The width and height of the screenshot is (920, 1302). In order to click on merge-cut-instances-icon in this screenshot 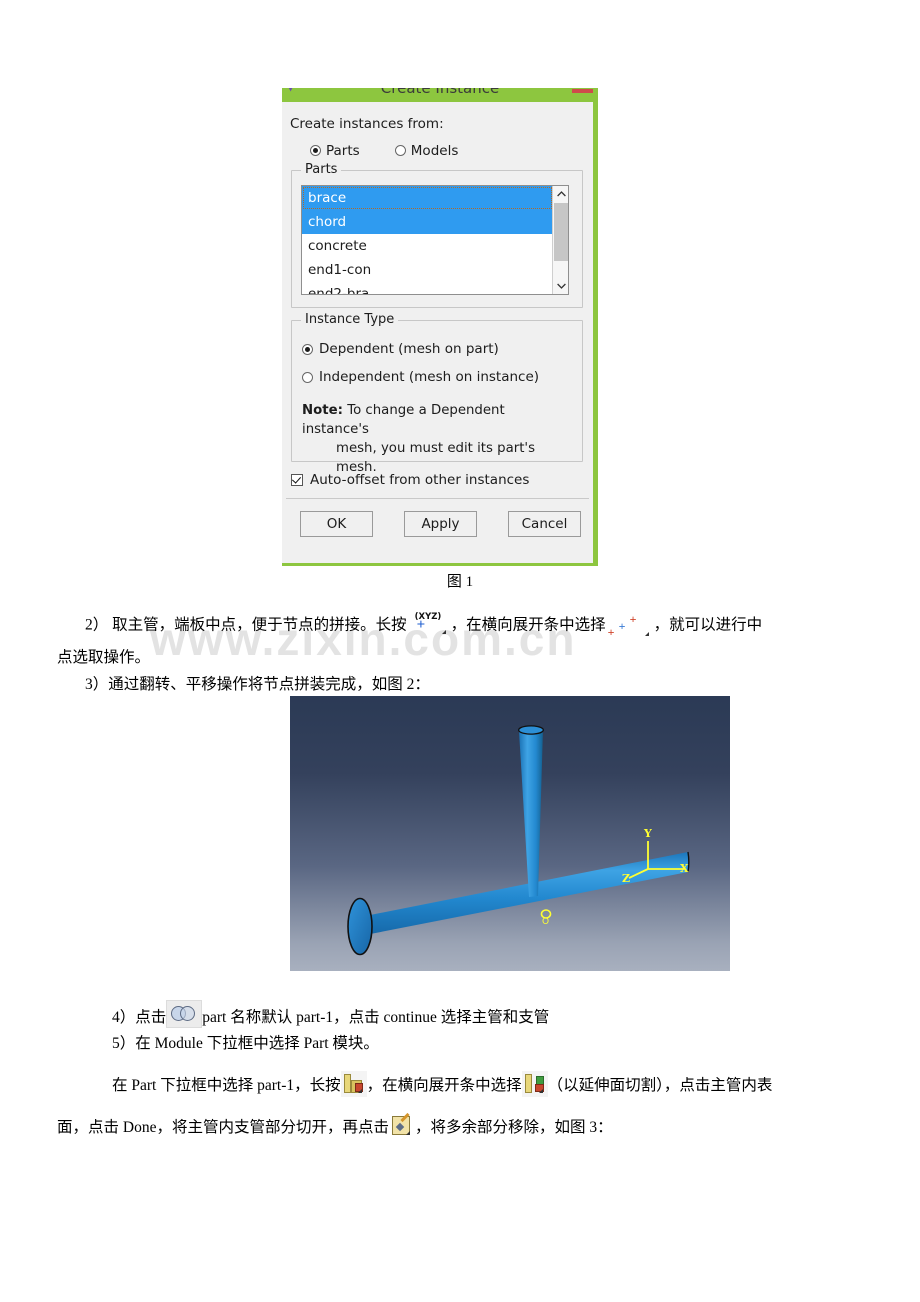, I will do `click(184, 1014)`.